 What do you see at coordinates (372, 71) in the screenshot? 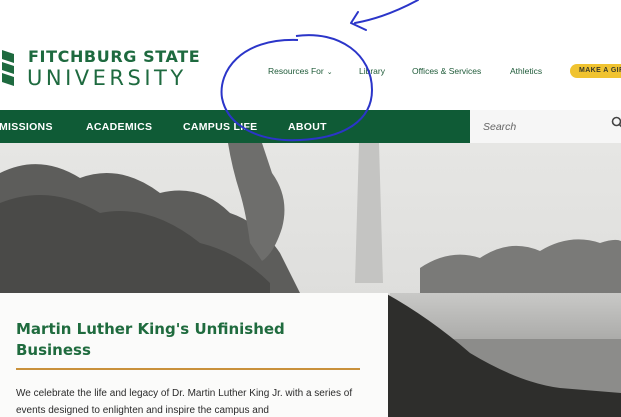
I see `util-link-library: Library` at bounding box center [372, 71].